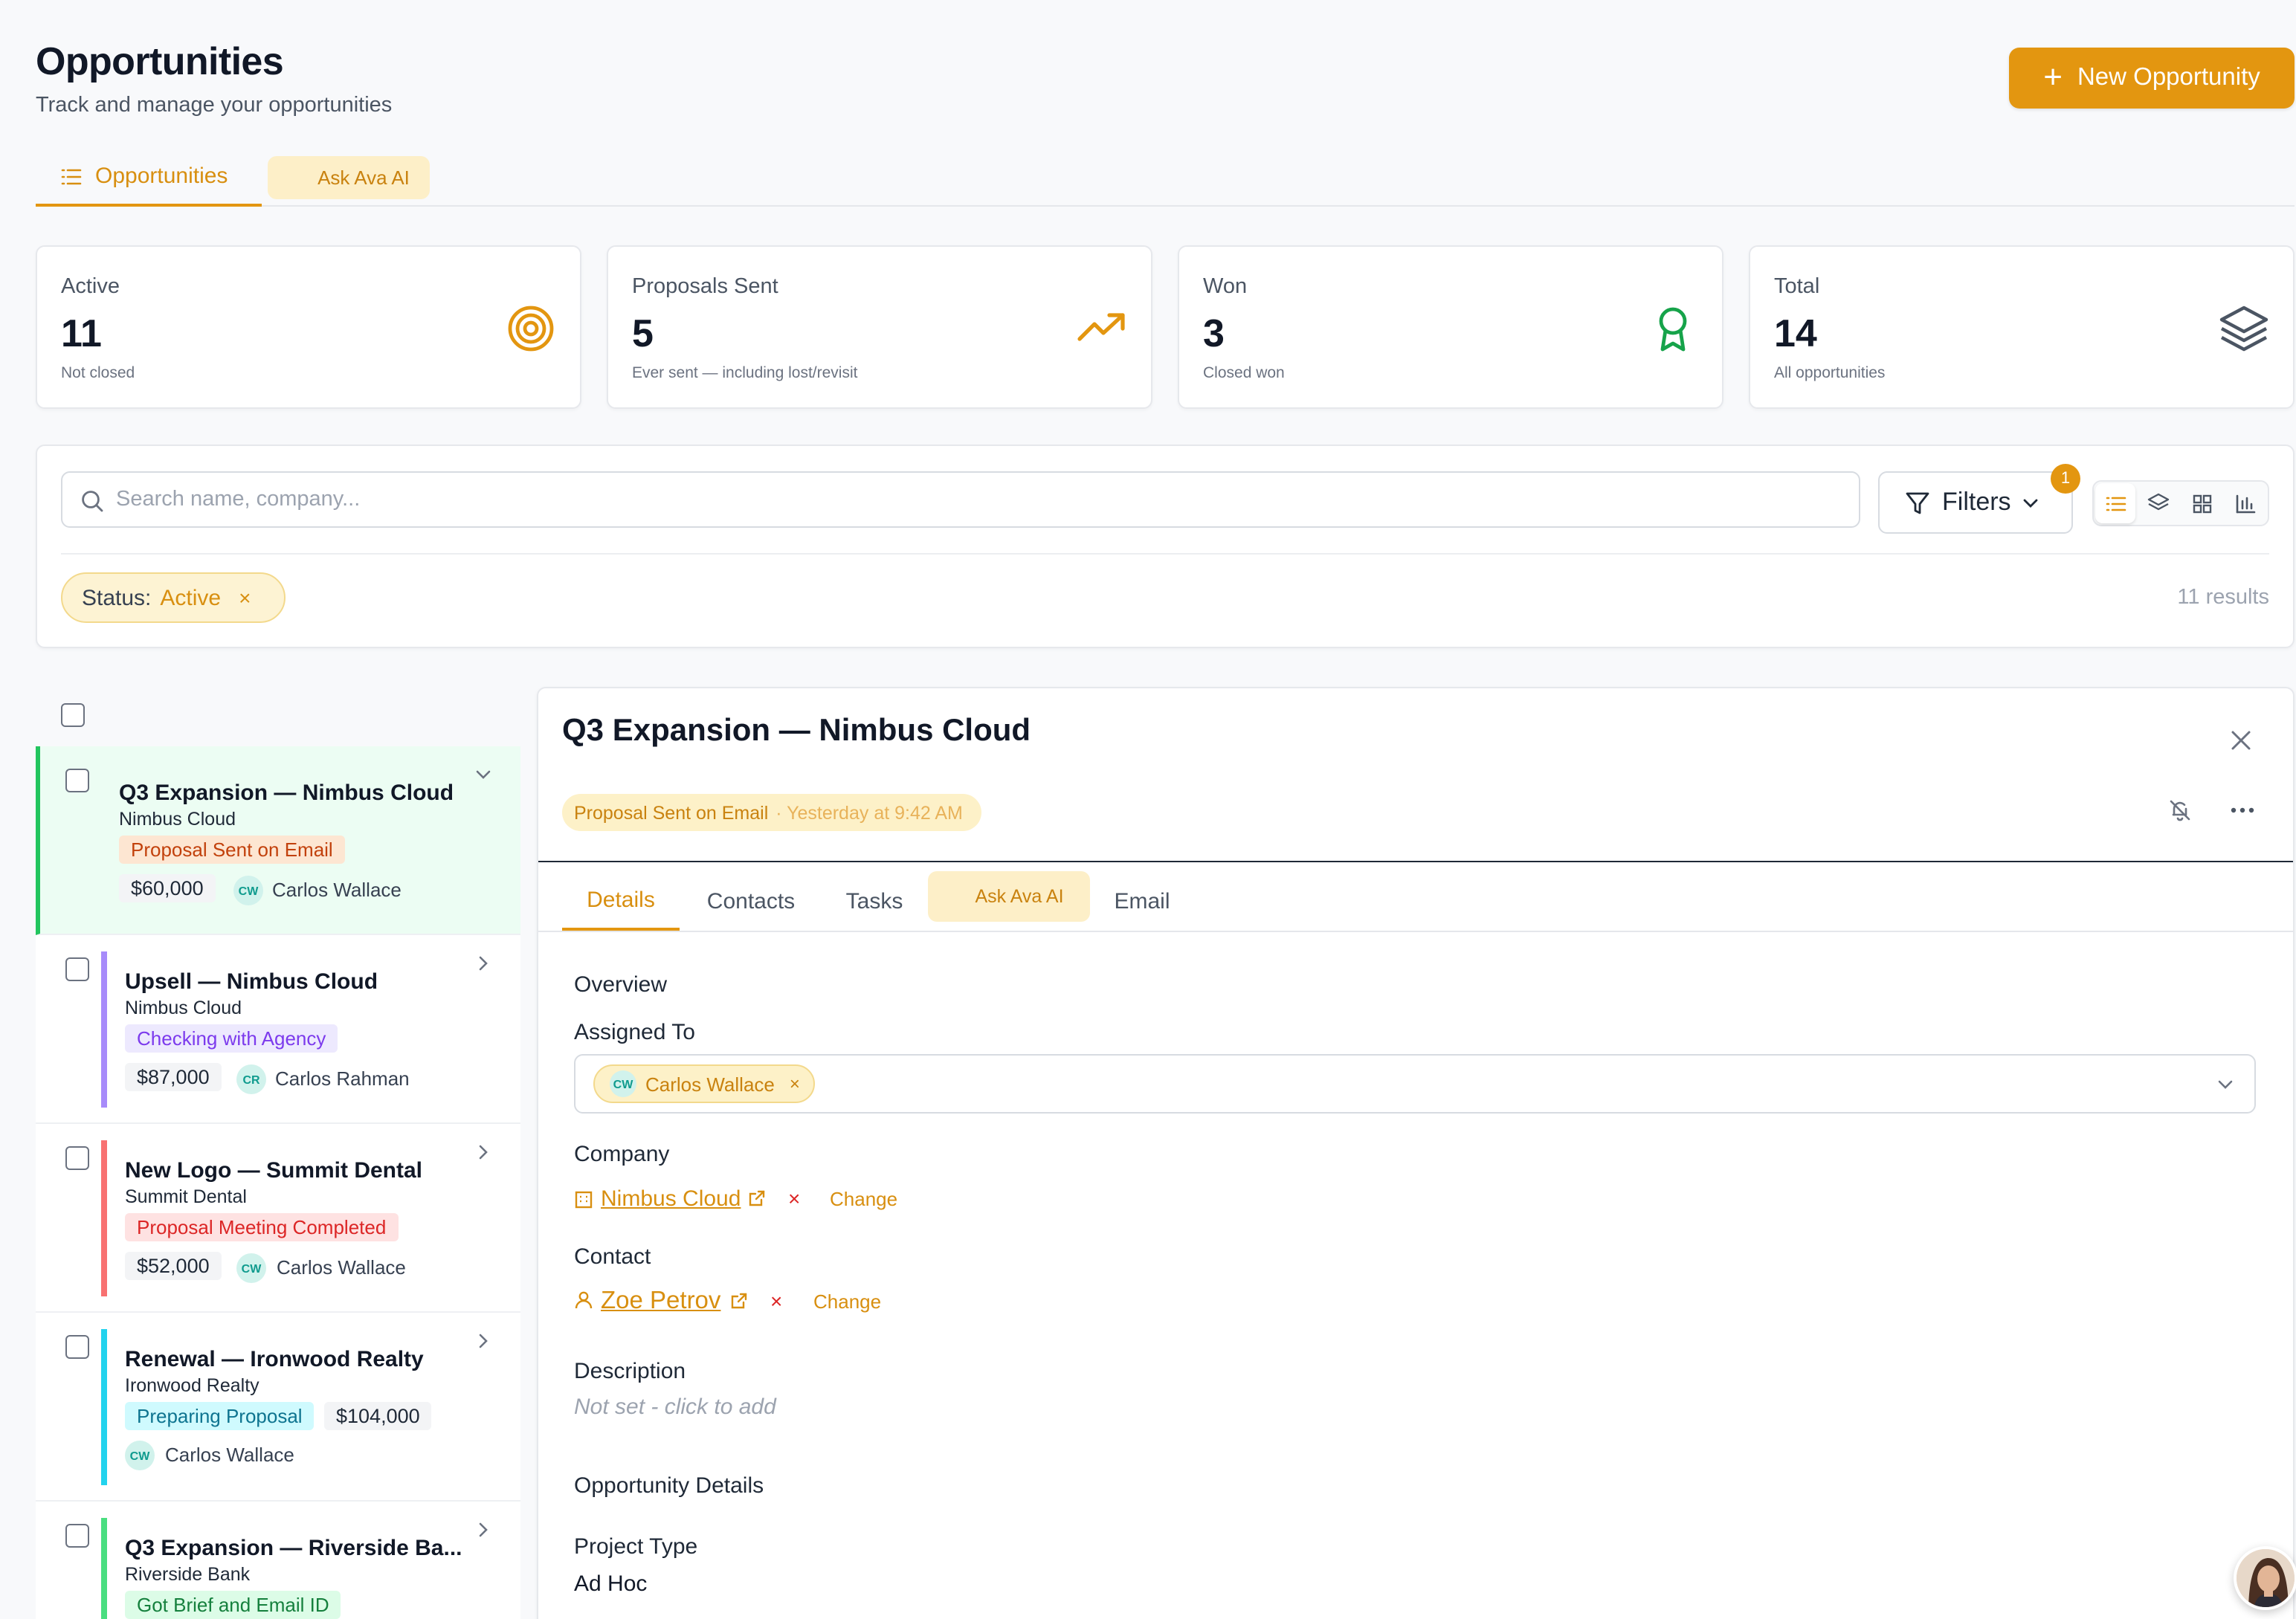  Describe the element at coordinates (1225, 287) in the screenshot. I see `stat-label: Won` at that location.